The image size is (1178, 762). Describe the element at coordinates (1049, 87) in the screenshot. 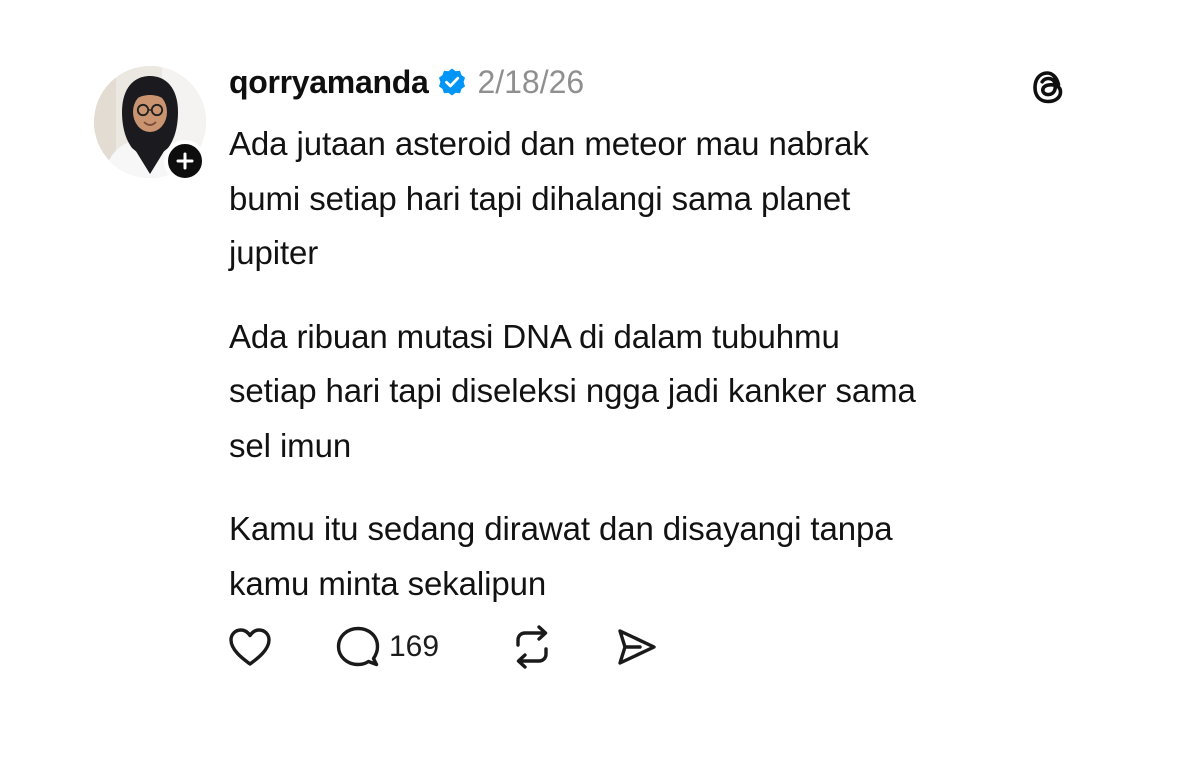

I see `threads-logo-icon` at that location.